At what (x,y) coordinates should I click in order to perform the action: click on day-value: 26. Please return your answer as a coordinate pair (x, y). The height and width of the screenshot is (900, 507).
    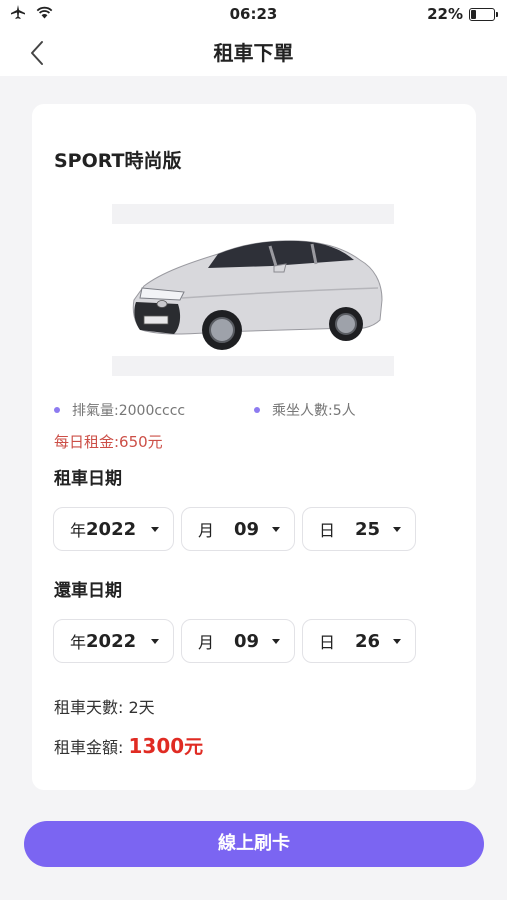
    Looking at the image, I should click on (368, 641).